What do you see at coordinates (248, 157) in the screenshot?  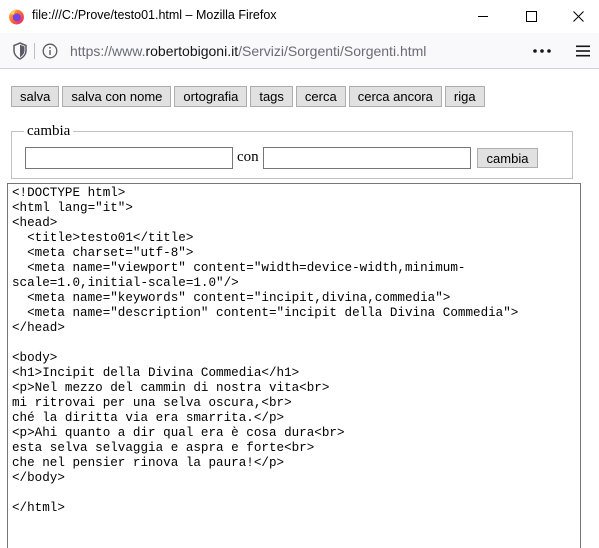 I see `with-label: con` at bounding box center [248, 157].